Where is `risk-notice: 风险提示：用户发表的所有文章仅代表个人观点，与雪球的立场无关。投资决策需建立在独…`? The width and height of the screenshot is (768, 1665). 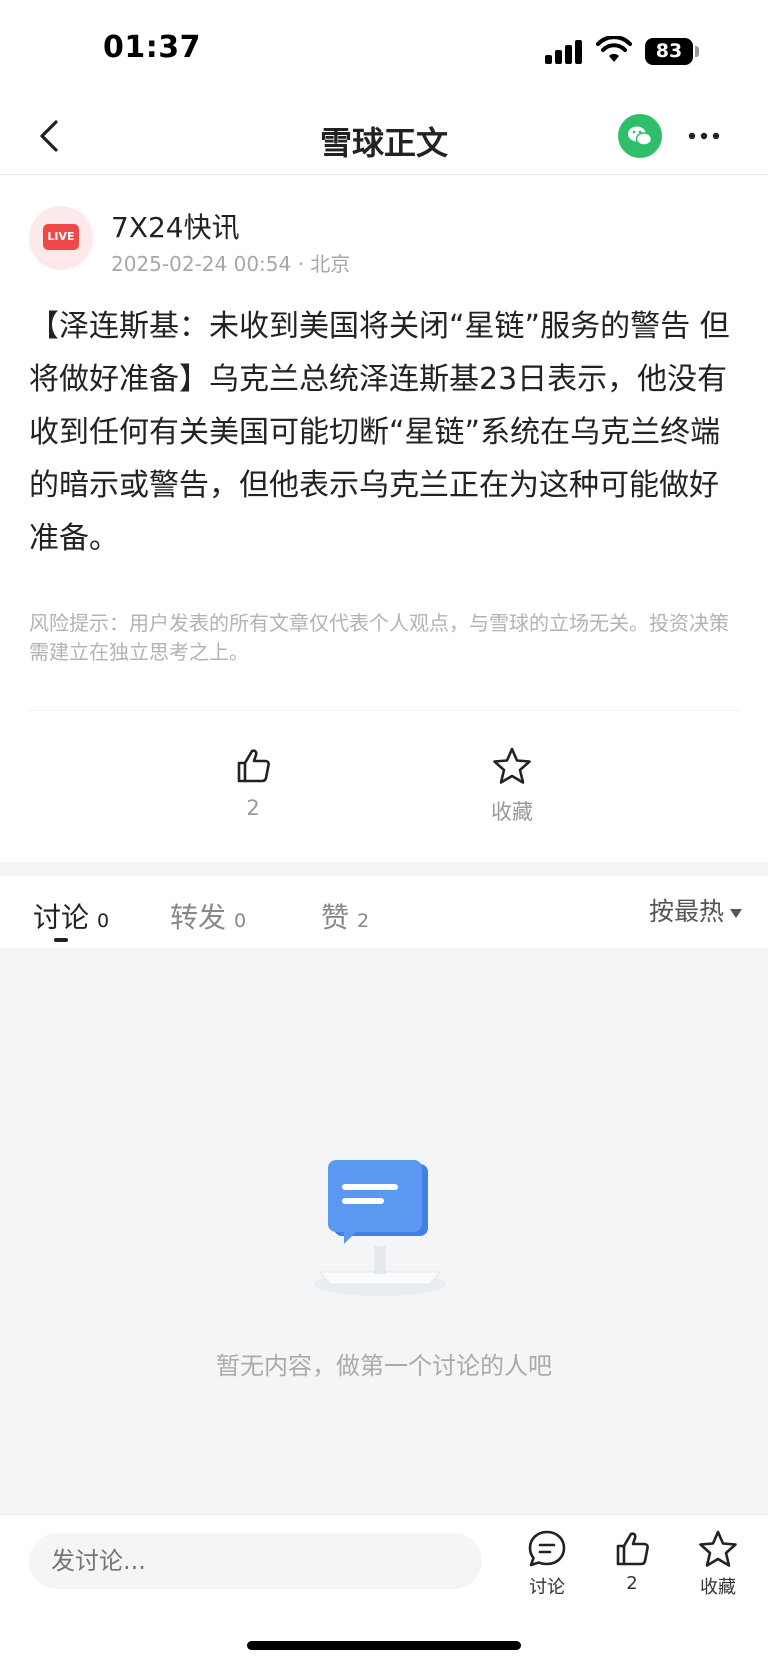 risk-notice: 风险提示：用户发表的所有文章仅代表个人观点，与雪球的立场无关。投资决策需建立在独… is located at coordinates (379, 637).